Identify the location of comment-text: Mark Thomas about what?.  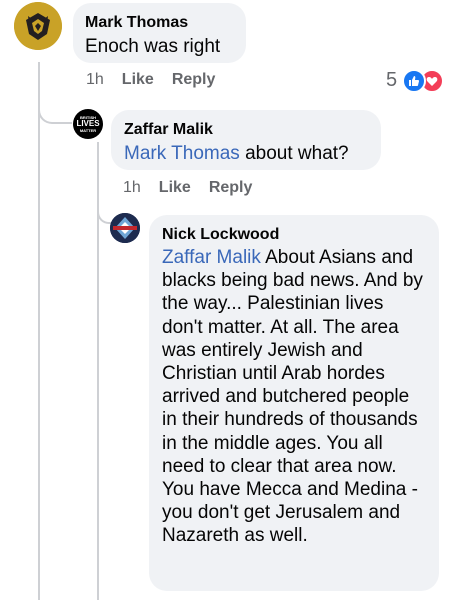
(246, 153).